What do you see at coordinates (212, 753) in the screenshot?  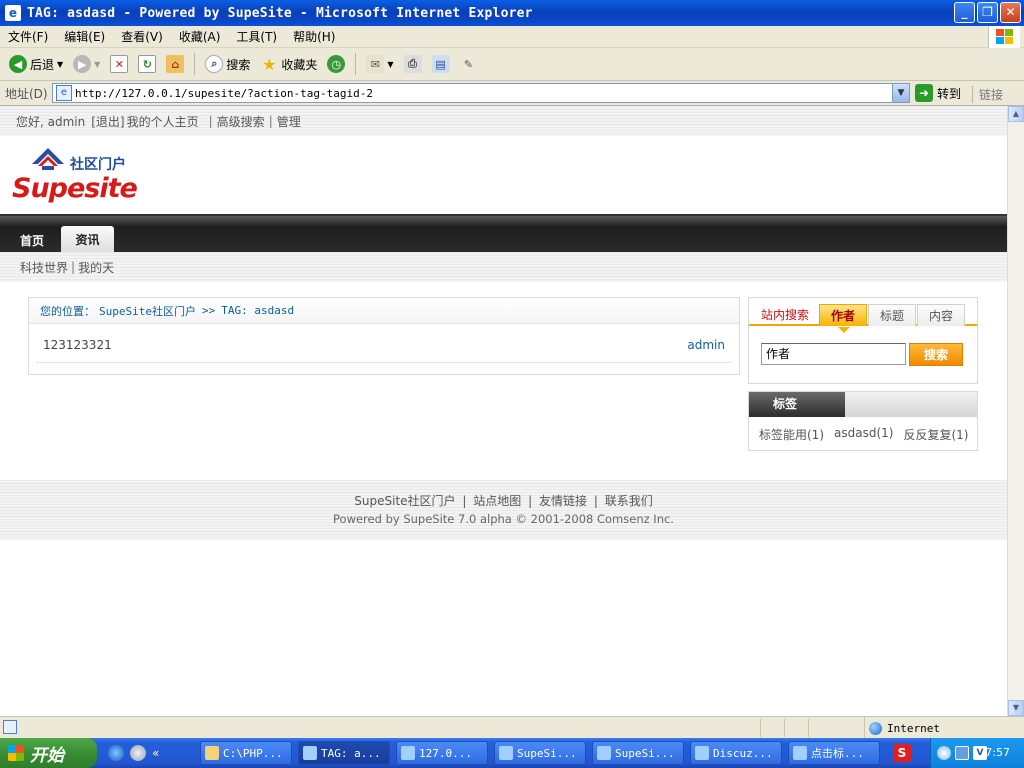 I see `folder-icon` at bounding box center [212, 753].